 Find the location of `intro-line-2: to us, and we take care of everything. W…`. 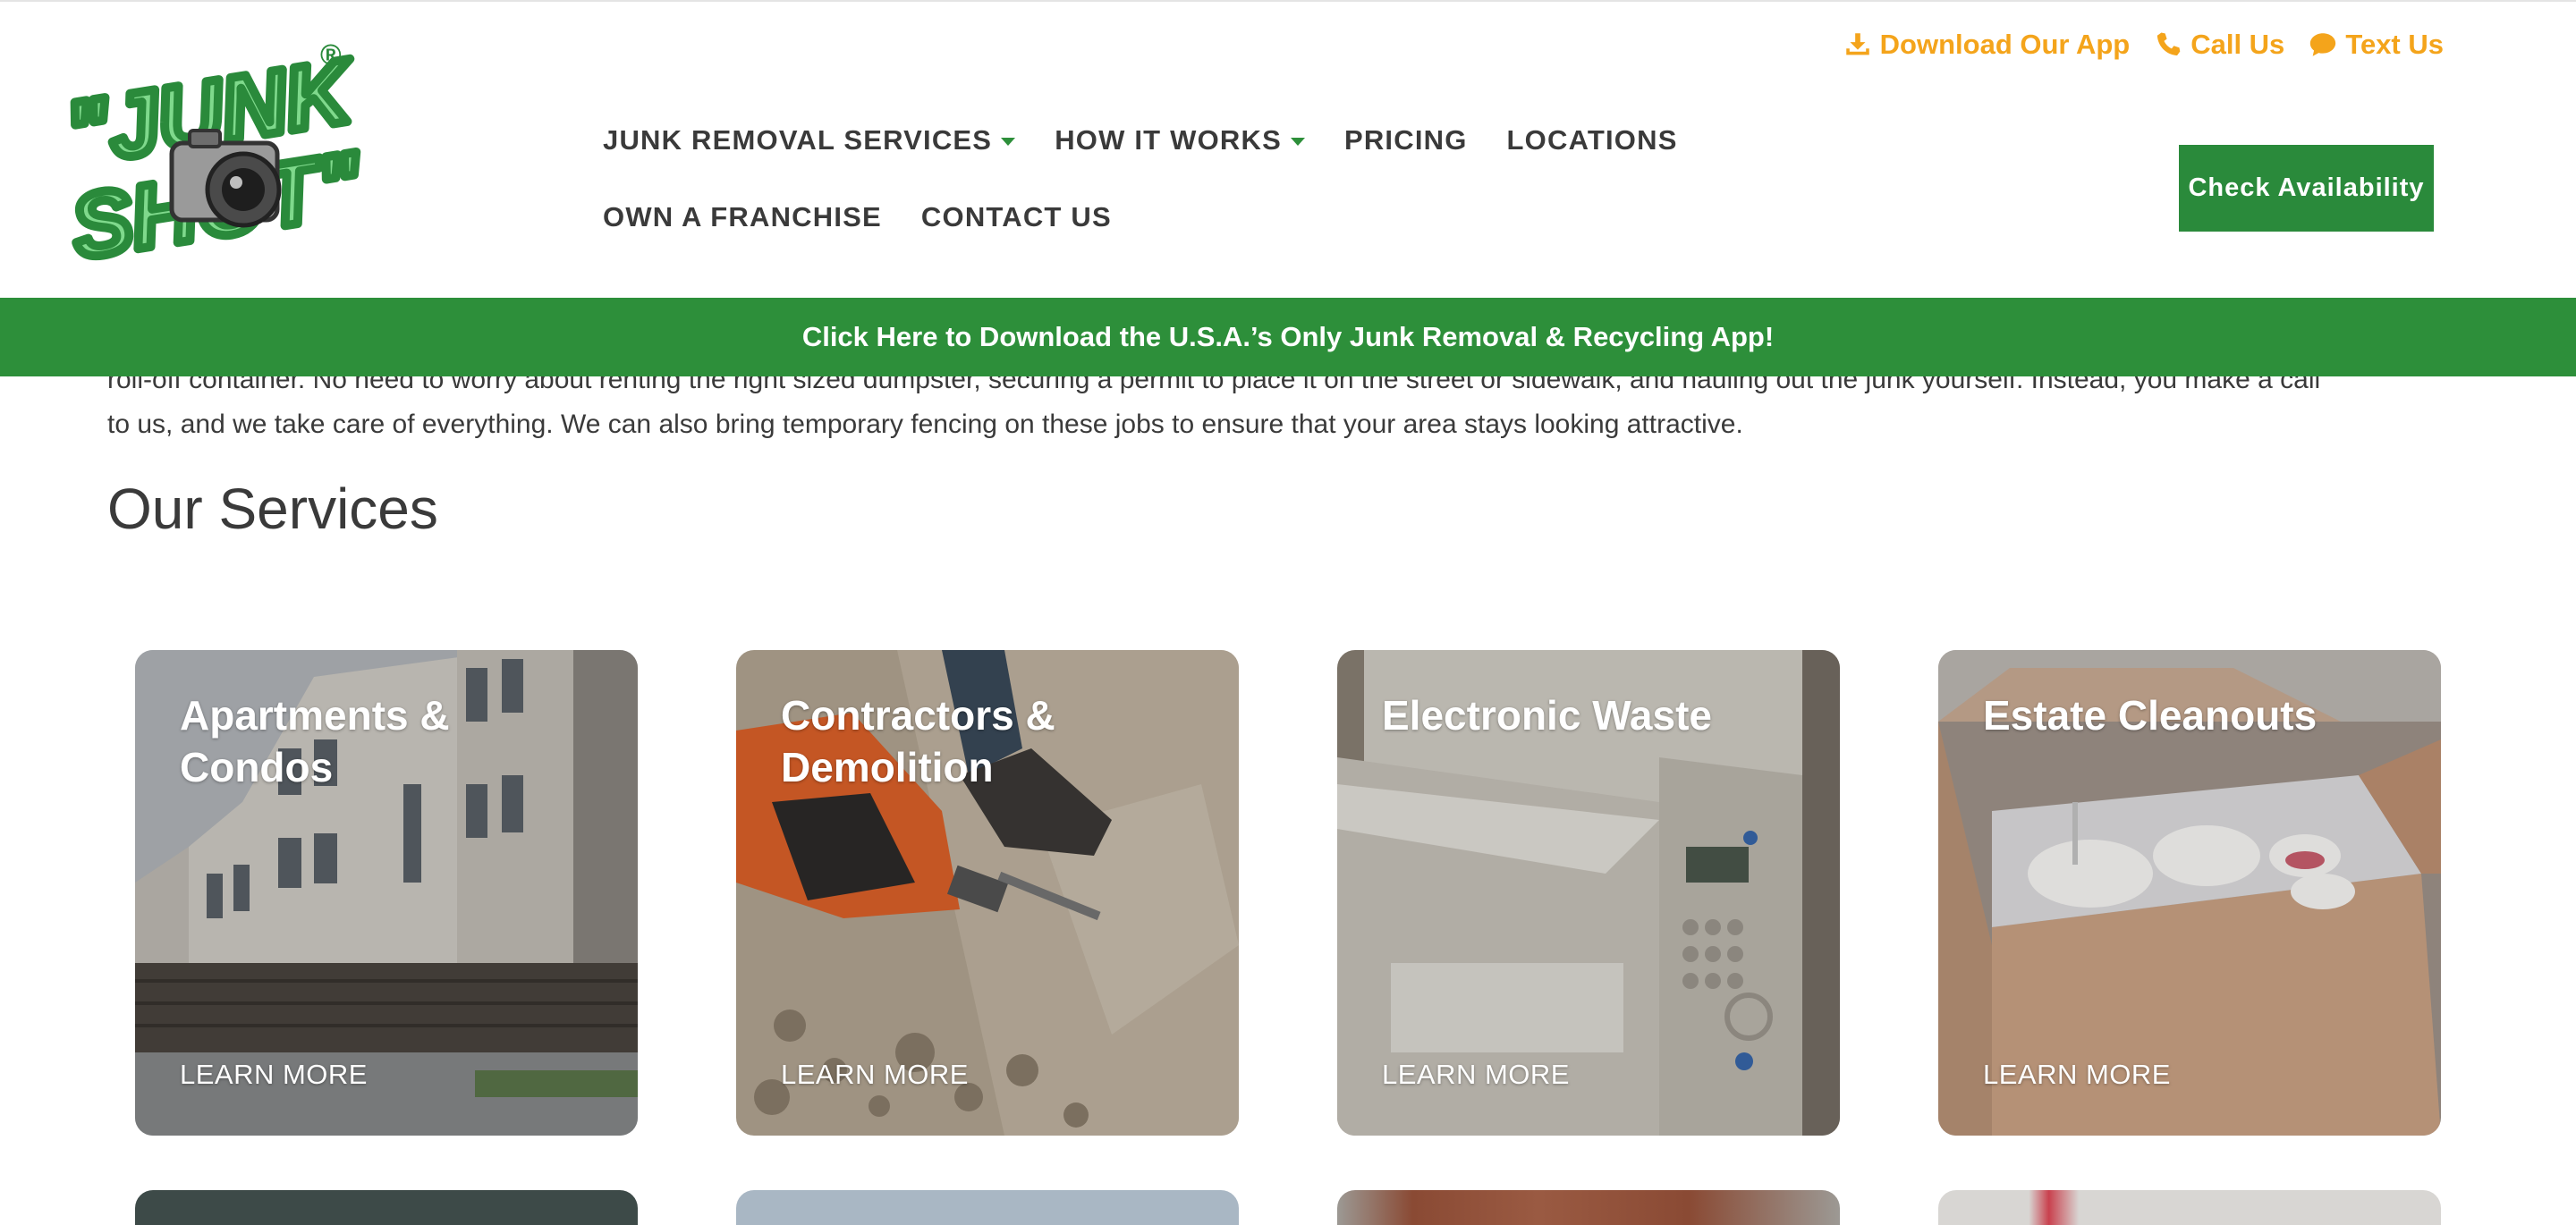

intro-line-2: to us, and we take care of everything. W… is located at coordinates (925, 424).